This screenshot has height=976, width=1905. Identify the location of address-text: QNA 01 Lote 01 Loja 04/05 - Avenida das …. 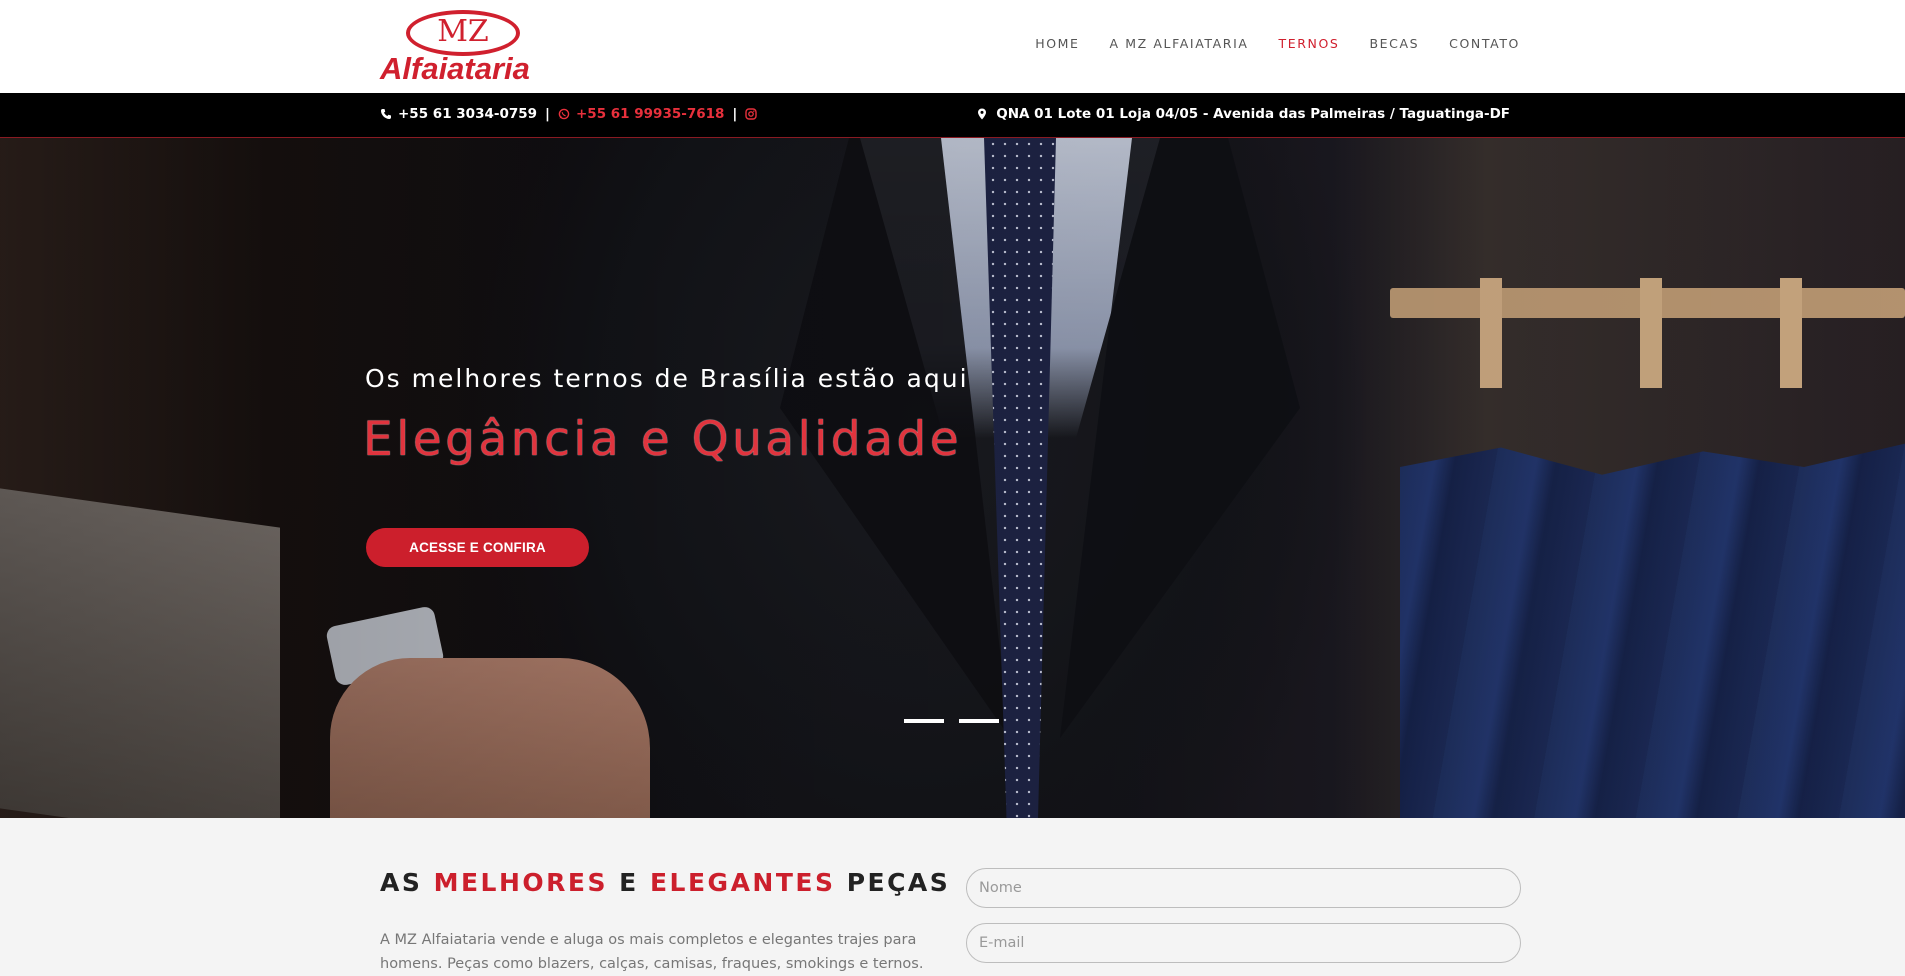
(1253, 114).